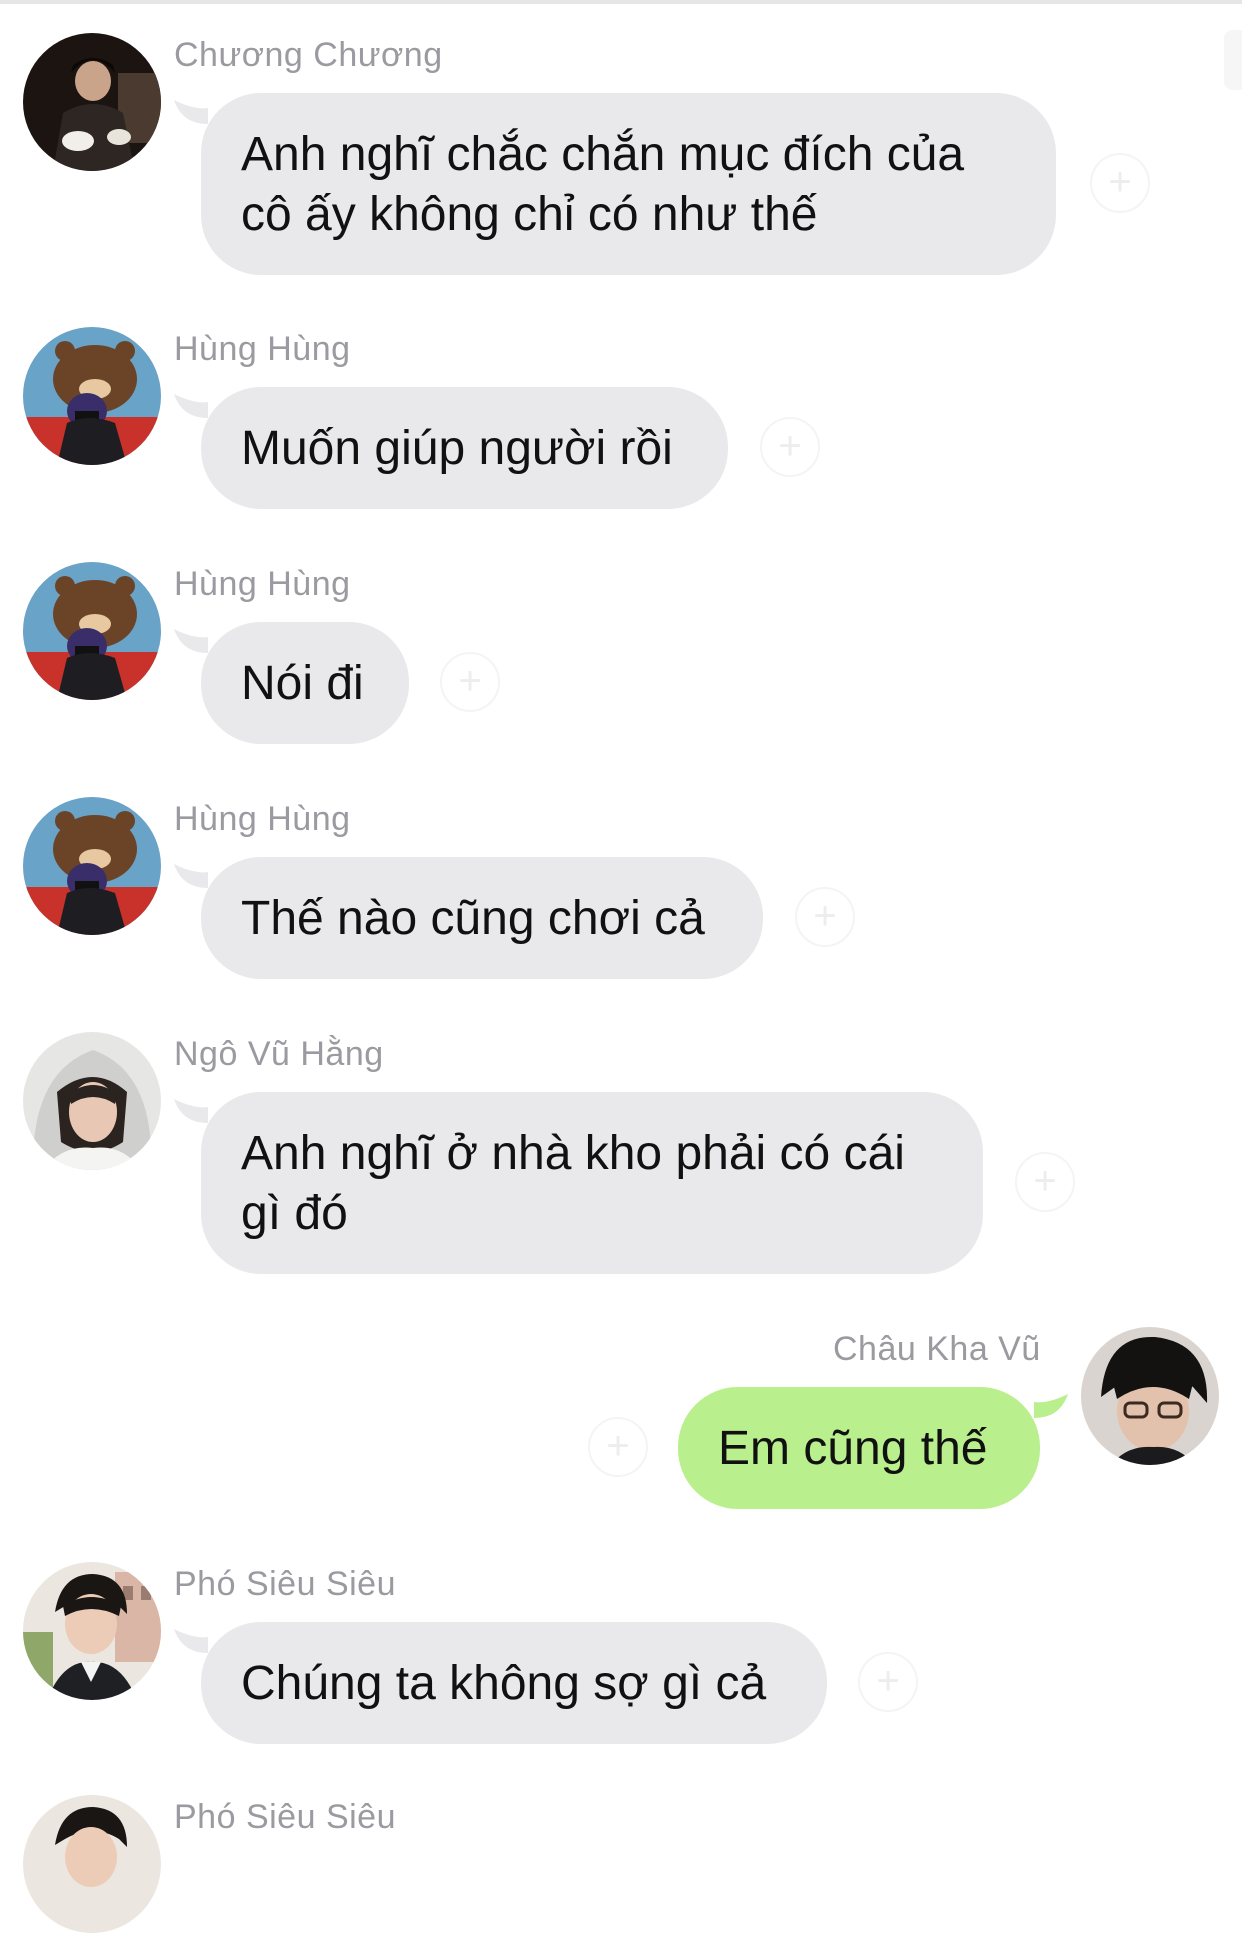  What do you see at coordinates (592, 1183) in the screenshot?
I see `message-bubble: Anh nghĩ ở nhà kho phải có cái gì đó` at bounding box center [592, 1183].